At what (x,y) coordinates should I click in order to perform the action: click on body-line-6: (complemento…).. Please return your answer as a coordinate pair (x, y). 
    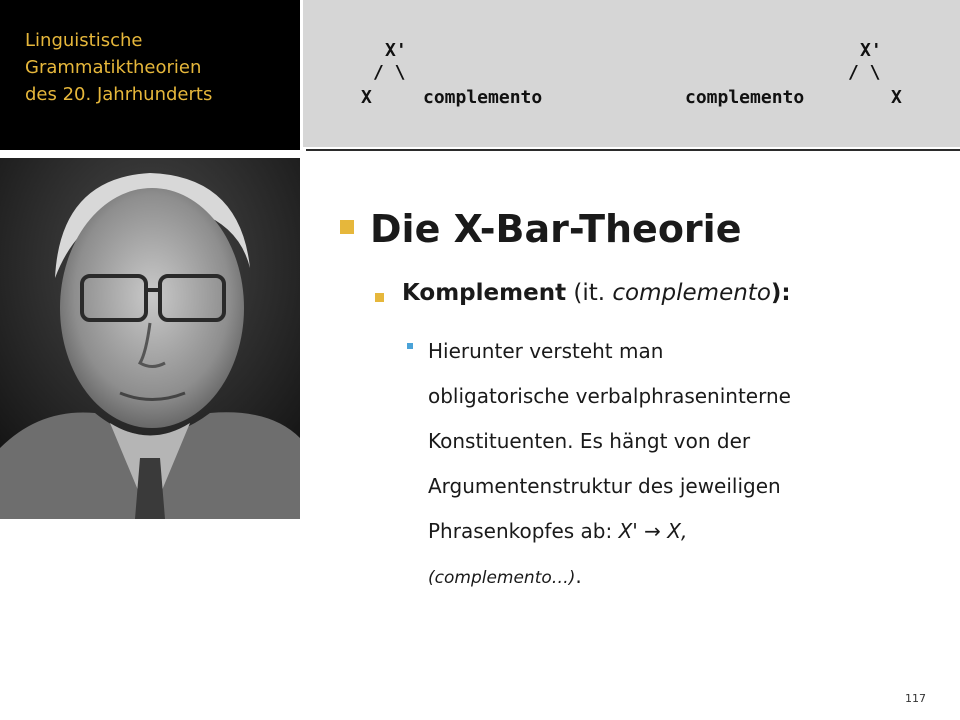
    Looking at the image, I should click on (678, 577).